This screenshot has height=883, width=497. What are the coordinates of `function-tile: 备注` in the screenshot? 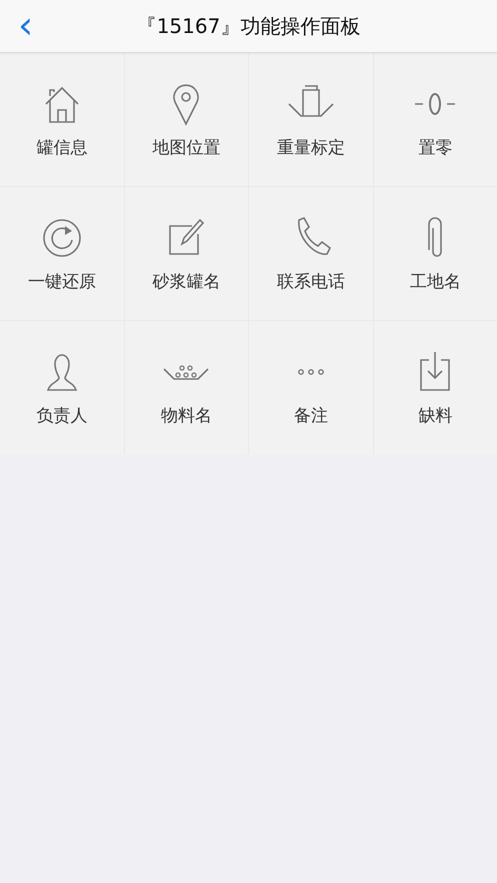 It's located at (310, 387).